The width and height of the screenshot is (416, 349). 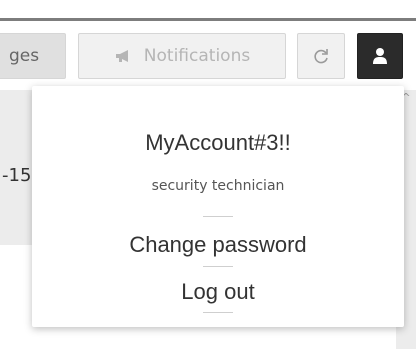 What do you see at coordinates (208, 19) in the screenshot?
I see `top-divider` at bounding box center [208, 19].